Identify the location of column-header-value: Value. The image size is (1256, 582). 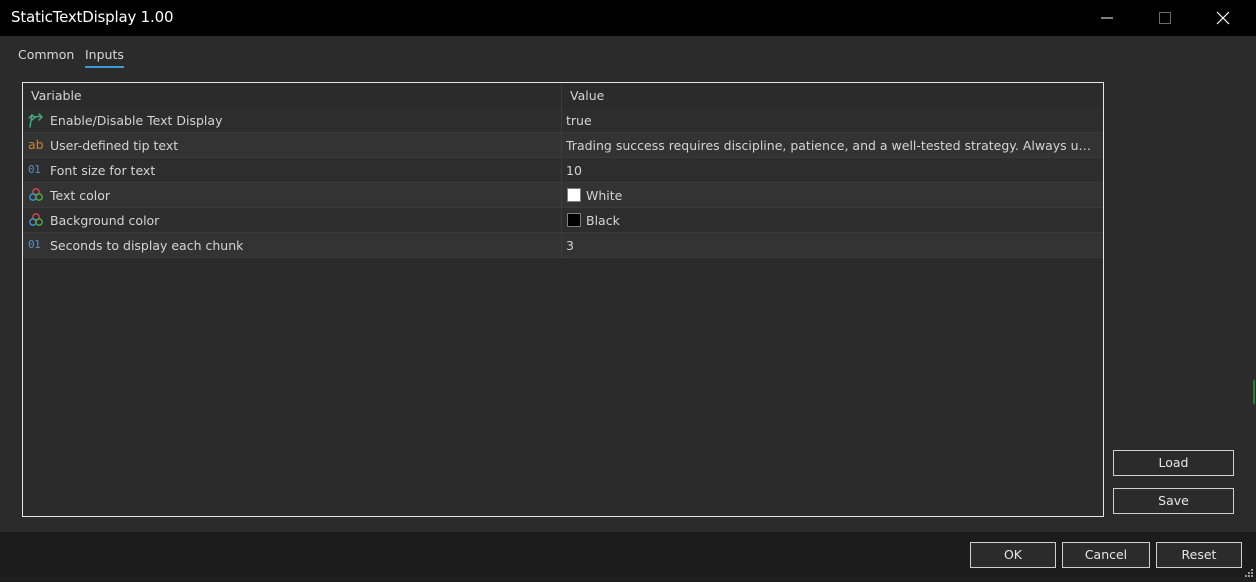
(587, 95).